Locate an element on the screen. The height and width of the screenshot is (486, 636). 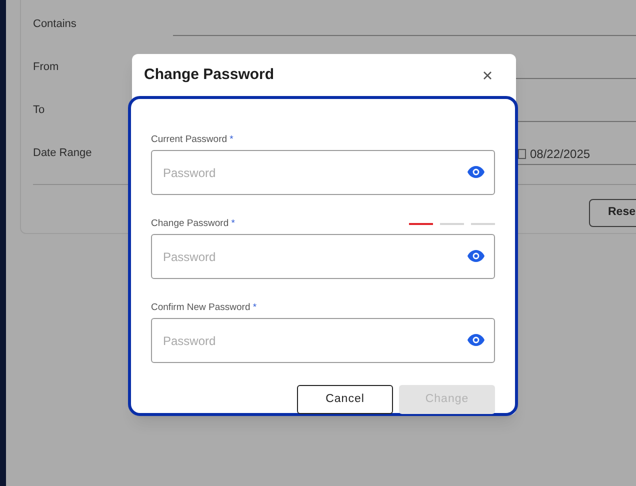
calendar-icon is located at coordinates (522, 153).